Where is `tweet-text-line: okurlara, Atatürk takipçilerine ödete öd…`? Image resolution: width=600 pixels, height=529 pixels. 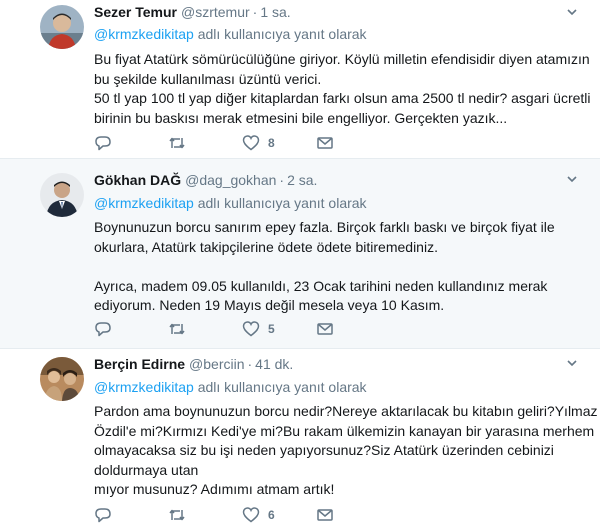 tweet-text-line: okurlara, Atatürk takipçilerine ödete öd… is located at coordinates (266, 246).